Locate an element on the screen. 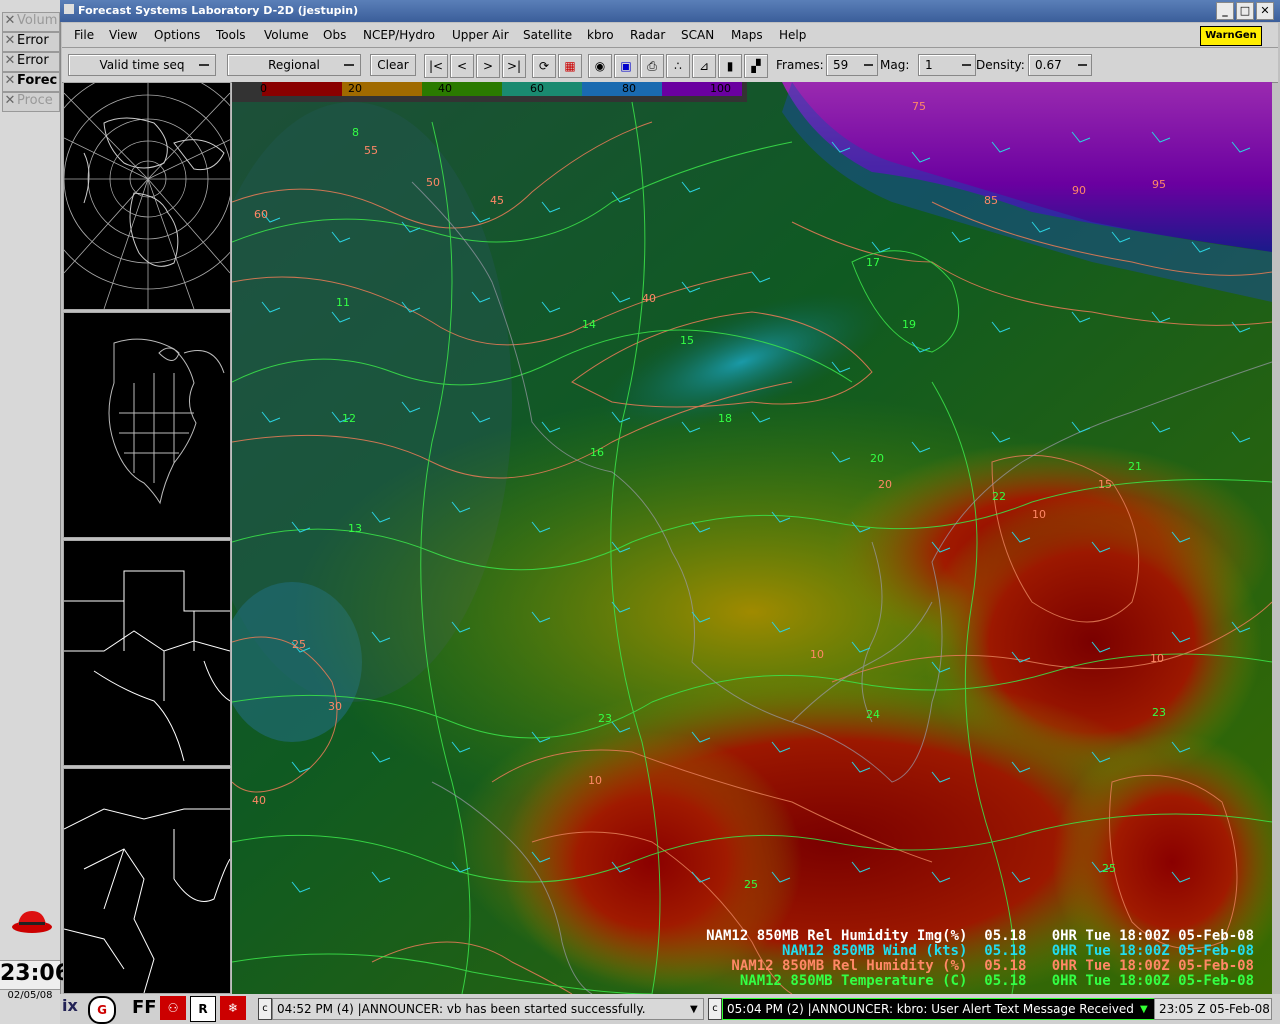  four-panel-icon: ▞ is located at coordinates (756, 66).